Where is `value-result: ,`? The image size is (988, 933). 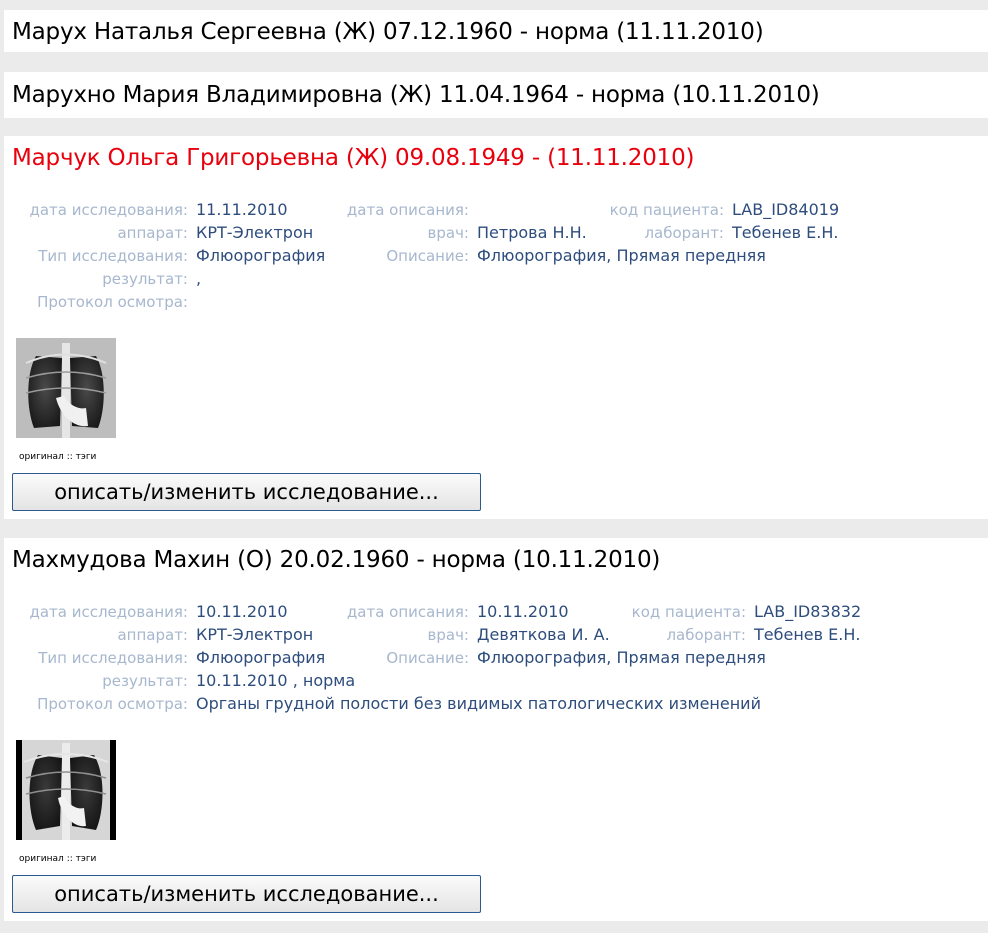 value-result: , is located at coordinates (199, 278).